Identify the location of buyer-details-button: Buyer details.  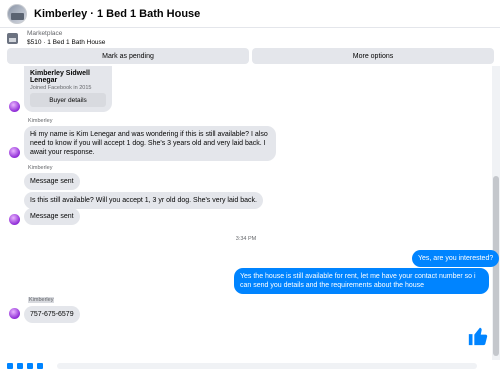
(68, 100).